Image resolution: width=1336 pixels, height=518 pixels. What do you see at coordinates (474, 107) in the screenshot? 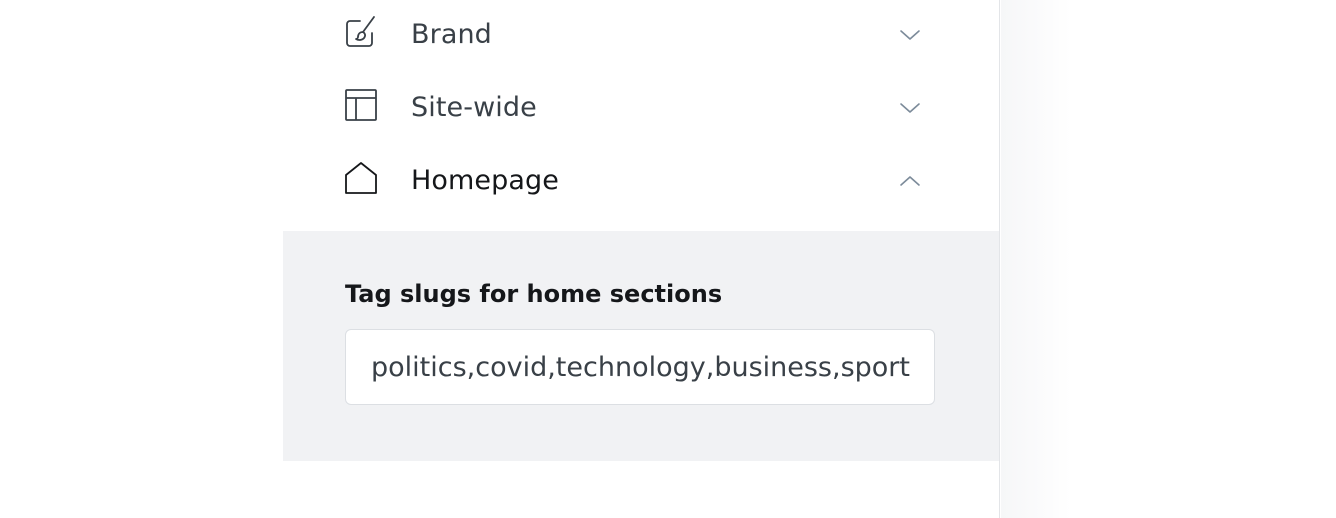
I see `section-site-wide-label: Site-wide` at bounding box center [474, 107].